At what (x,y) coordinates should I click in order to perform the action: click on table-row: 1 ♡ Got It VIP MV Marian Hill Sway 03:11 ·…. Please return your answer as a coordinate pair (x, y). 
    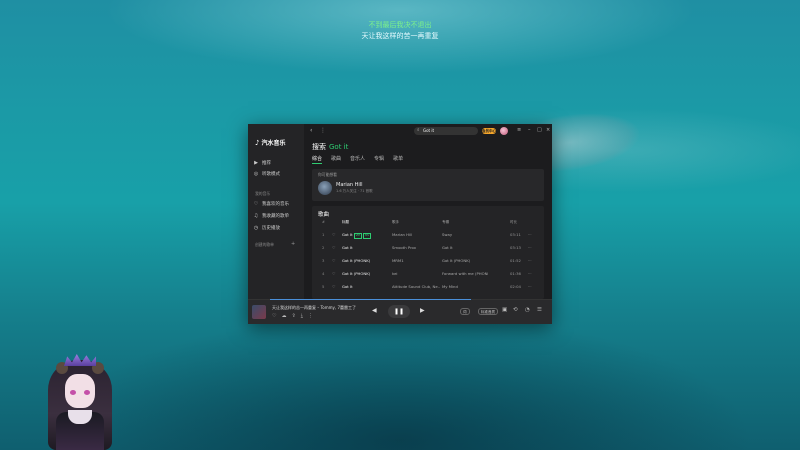
    Looking at the image, I should click on (428, 234).